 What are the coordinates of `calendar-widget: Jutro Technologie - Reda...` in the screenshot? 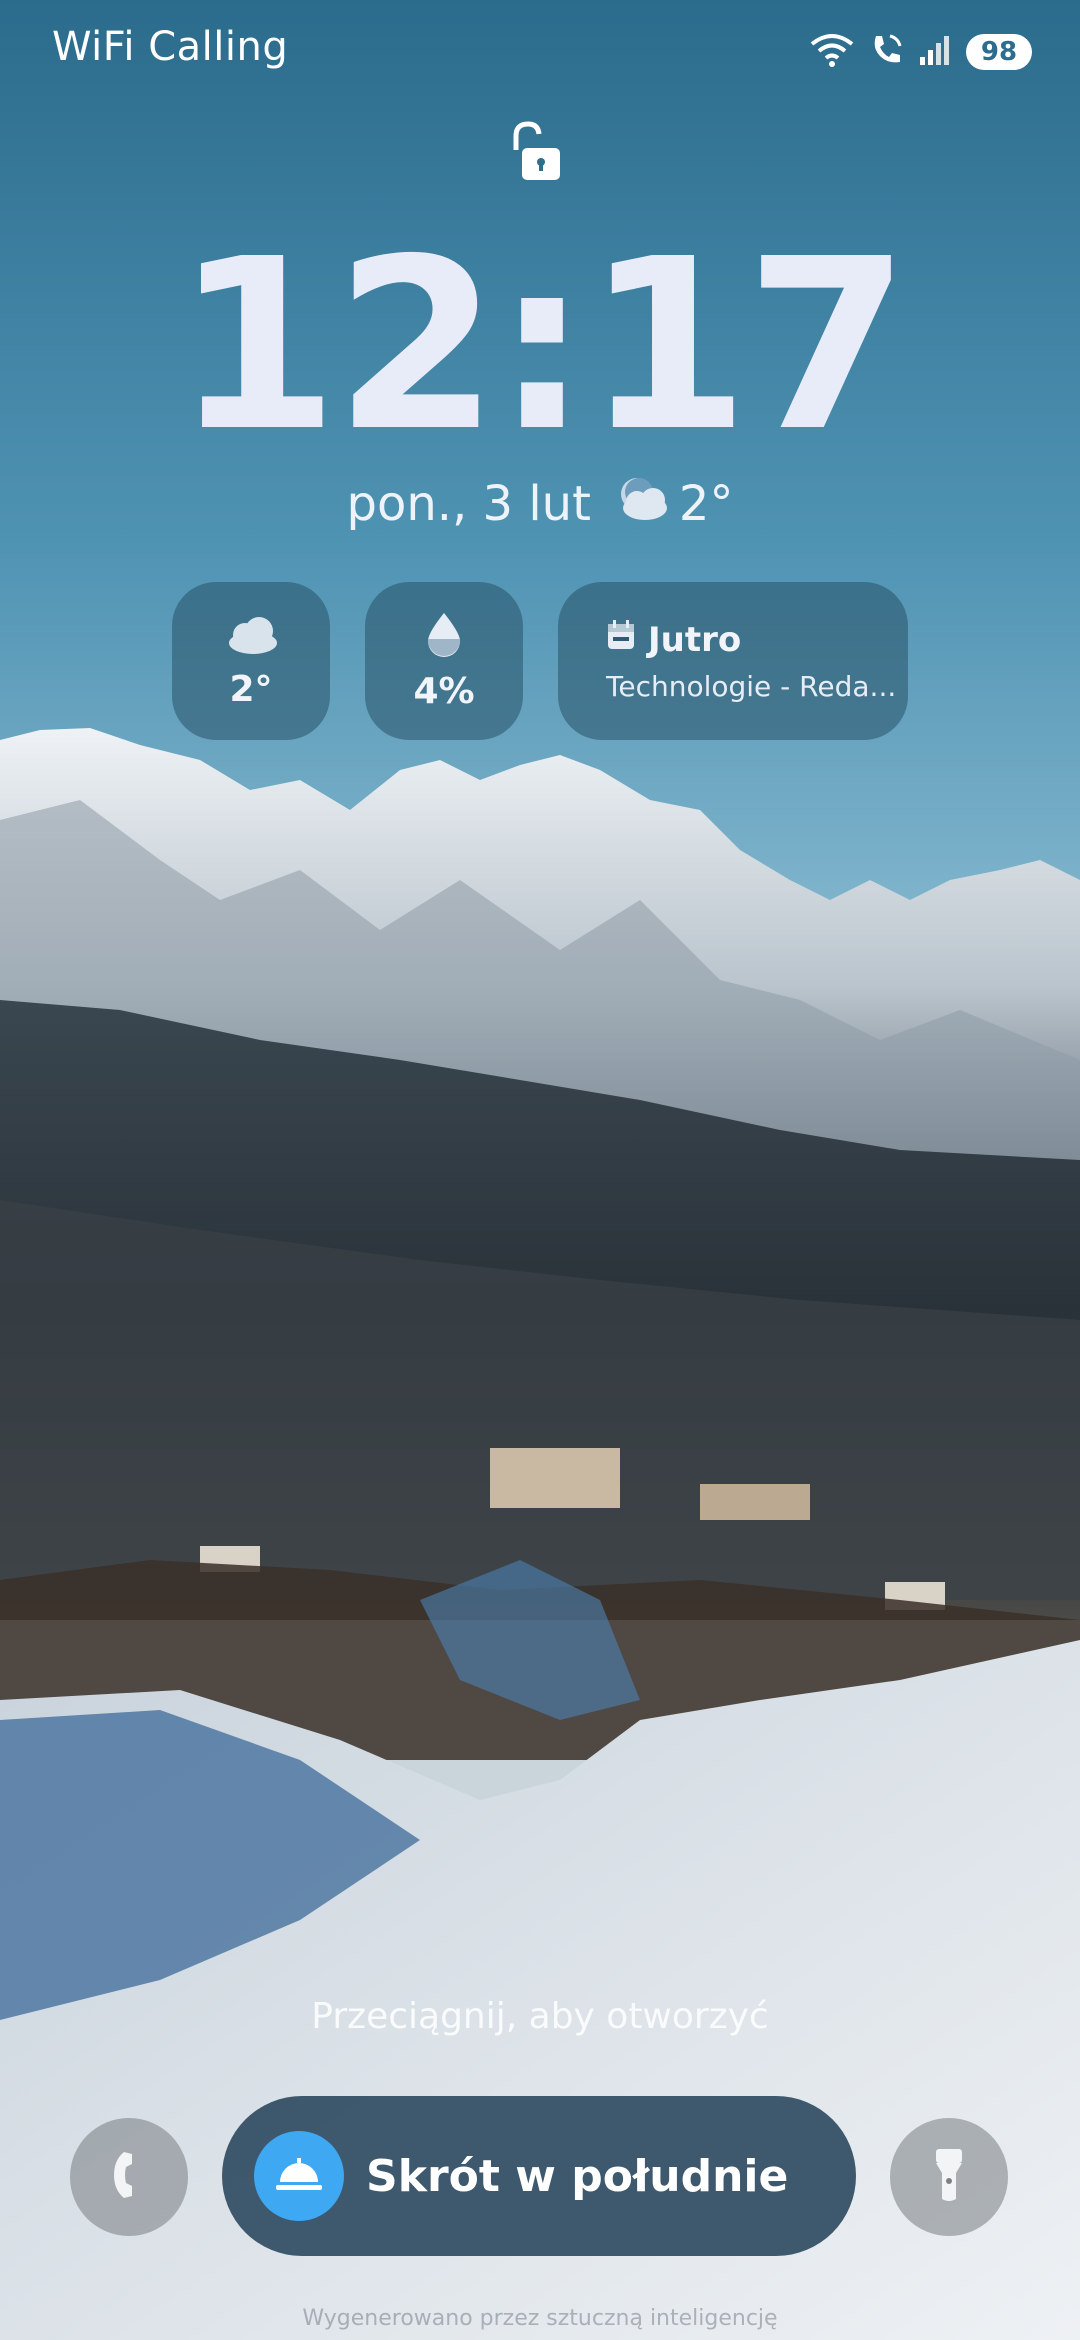 It's located at (733, 661).